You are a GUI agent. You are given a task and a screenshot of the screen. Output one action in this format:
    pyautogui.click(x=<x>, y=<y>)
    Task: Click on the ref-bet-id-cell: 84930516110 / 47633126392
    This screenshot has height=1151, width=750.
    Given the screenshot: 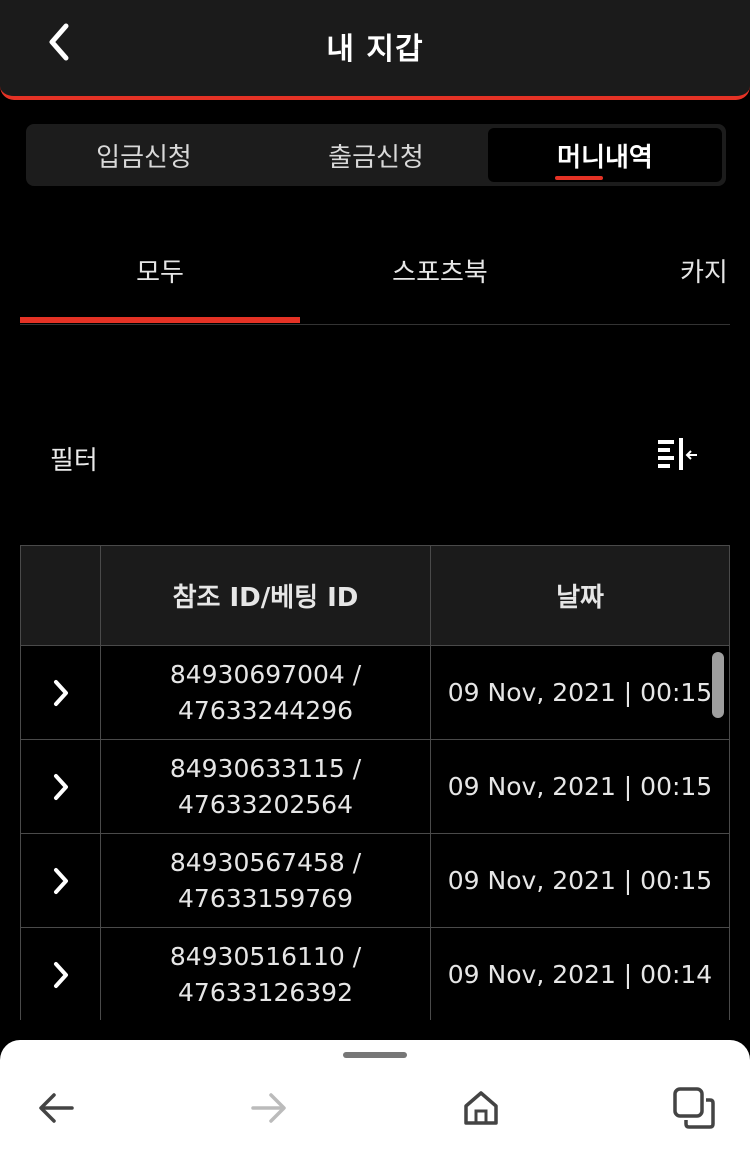 What is the action you would take?
    pyautogui.click(x=266, y=974)
    